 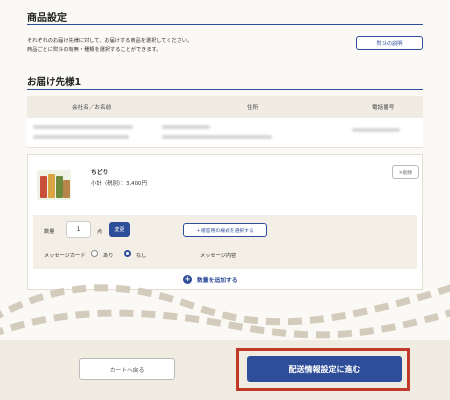 What do you see at coordinates (225, 311) in the screenshot?
I see `decorative-waves` at bounding box center [225, 311].